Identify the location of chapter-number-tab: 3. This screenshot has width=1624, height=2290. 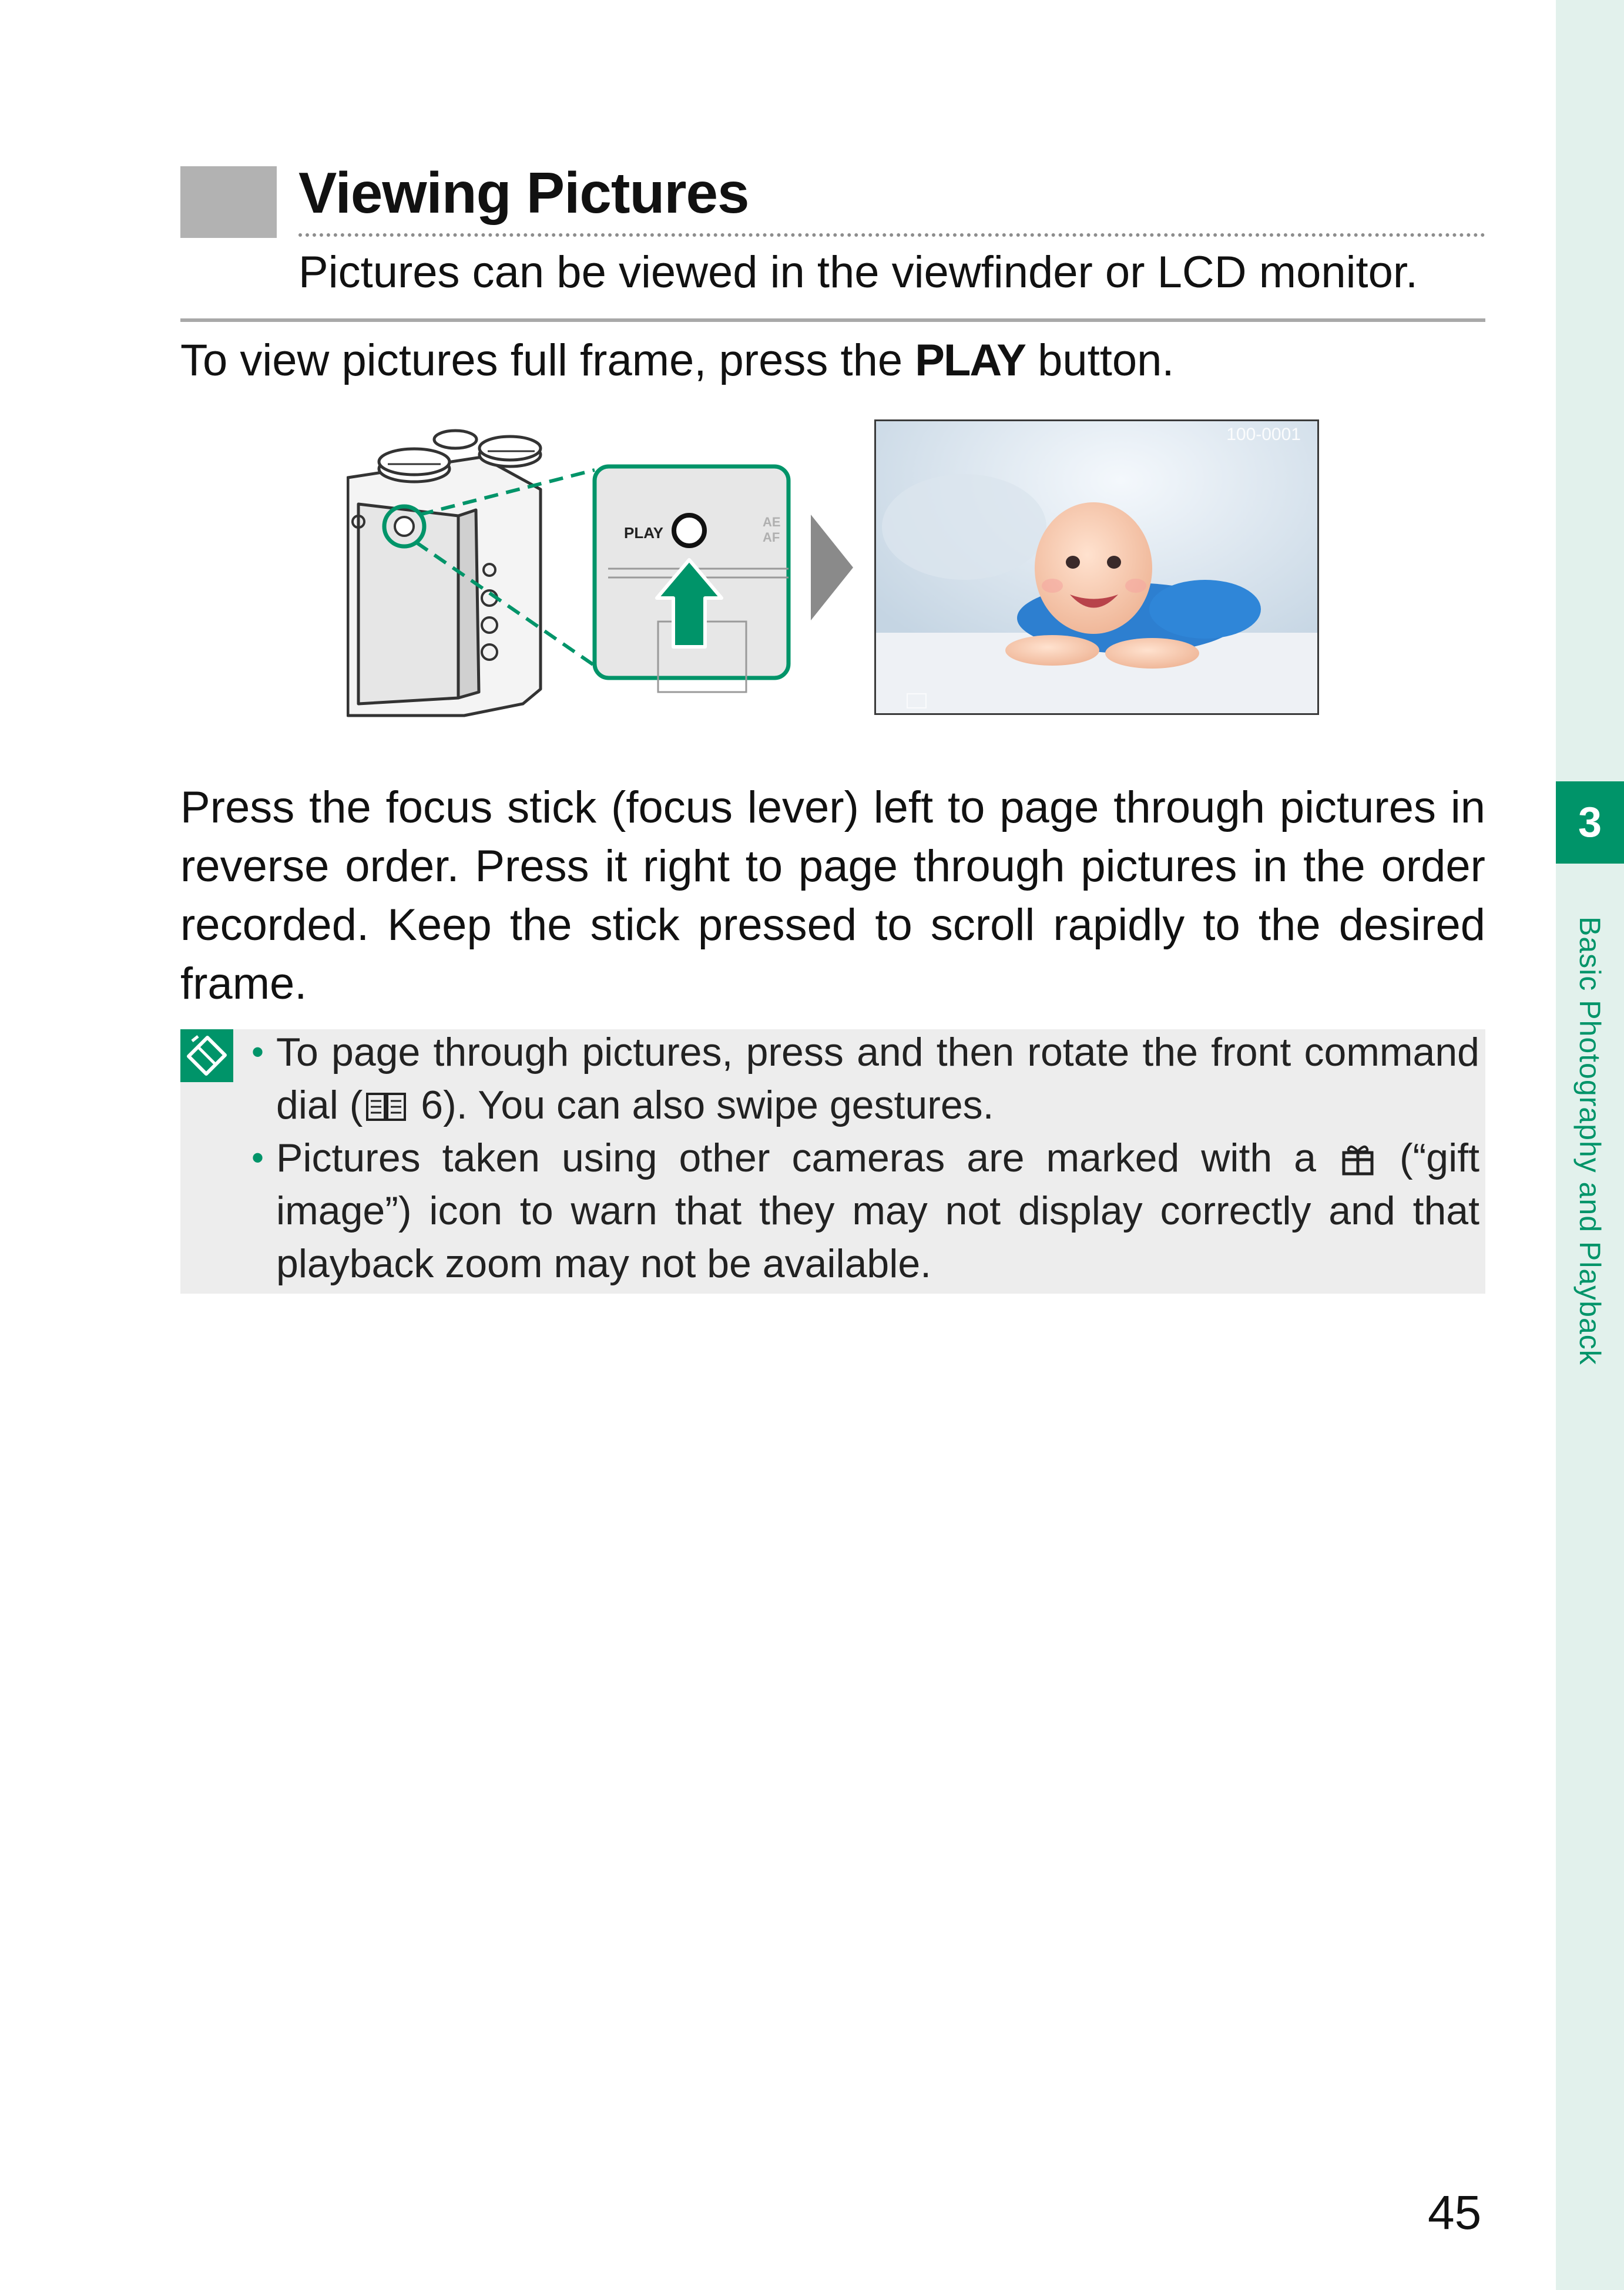
(1590, 822).